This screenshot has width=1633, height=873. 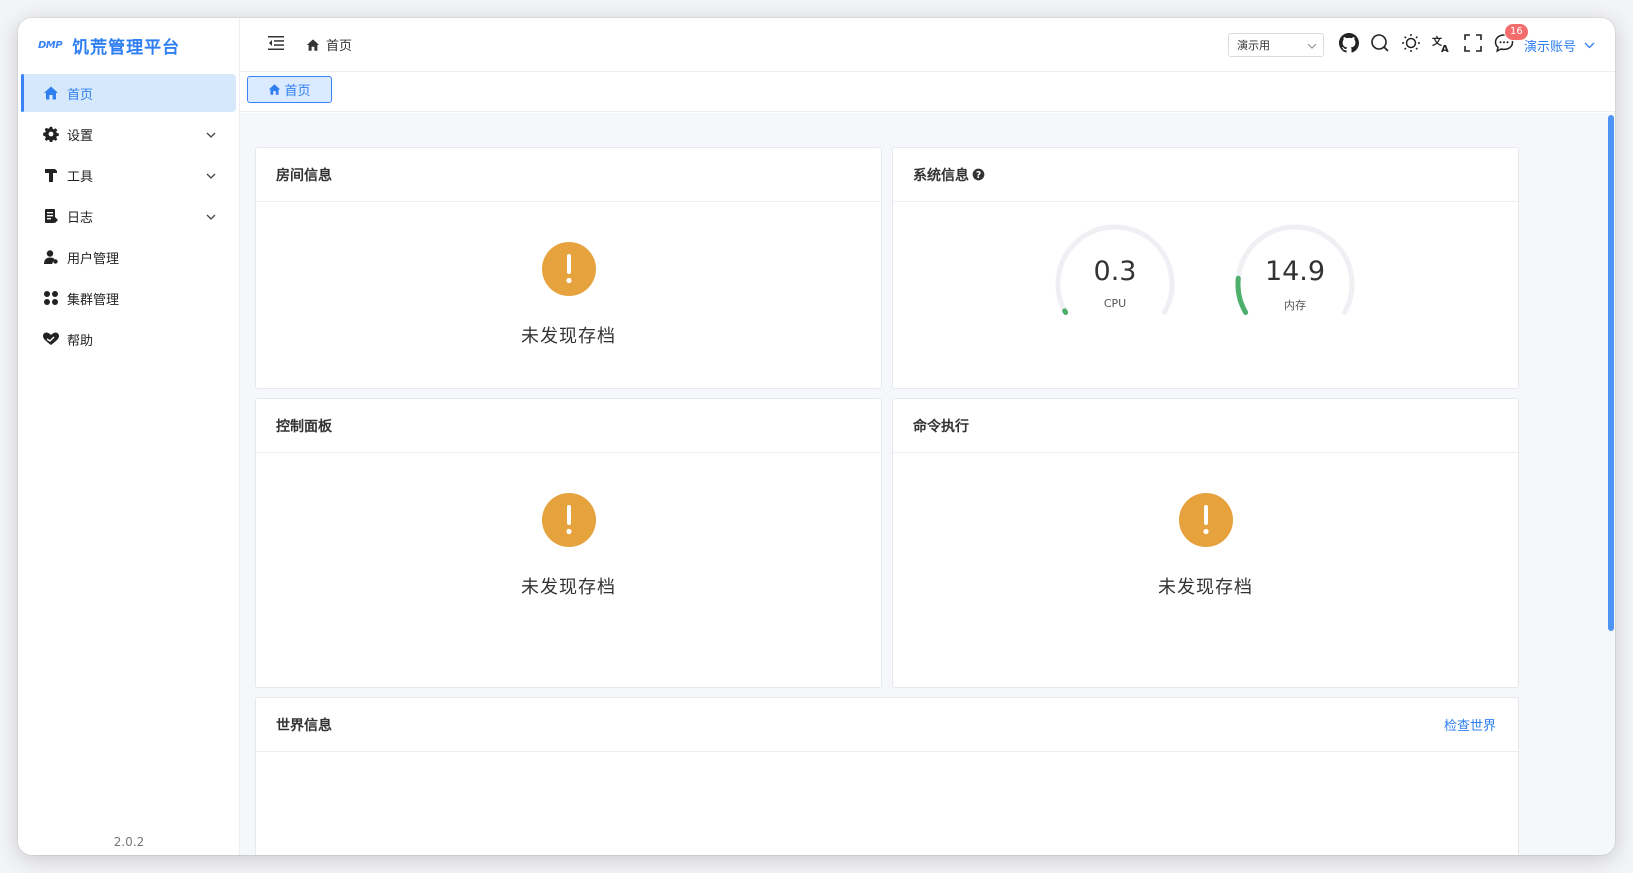 I want to click on user-icon, so click(x=51, y=257).